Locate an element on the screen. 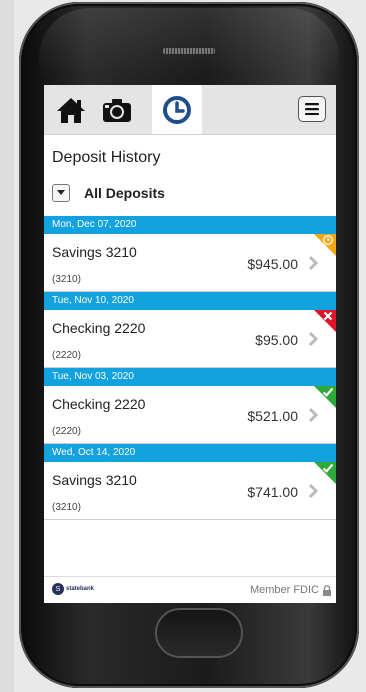 This screenshot has height=692, width=366. deposit-amount: $95.00 is located at coordinates (276, 340).